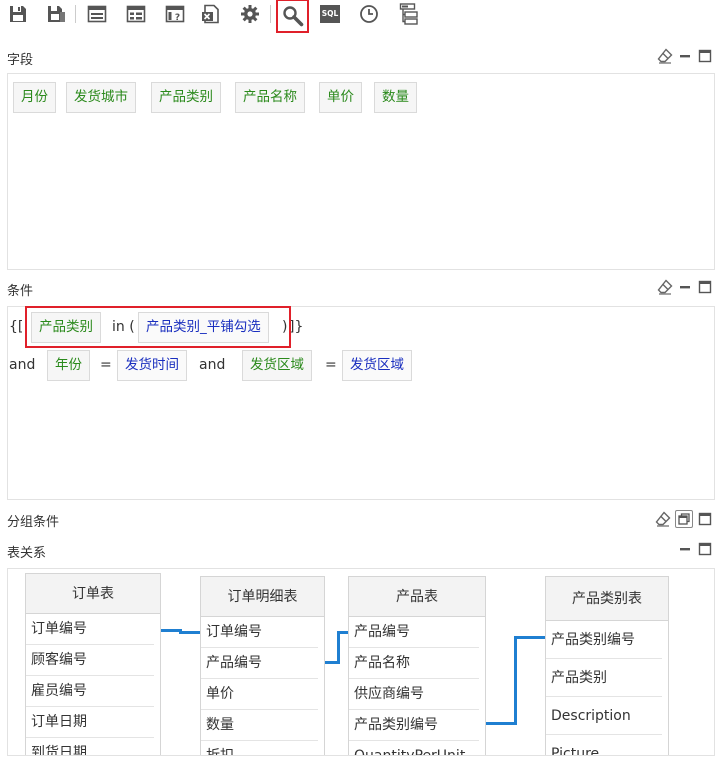  What do you see at coordinates (16, 327) in the screenshot?
I see `condition-open-bracket: {[` at bounding box center [16, 327].